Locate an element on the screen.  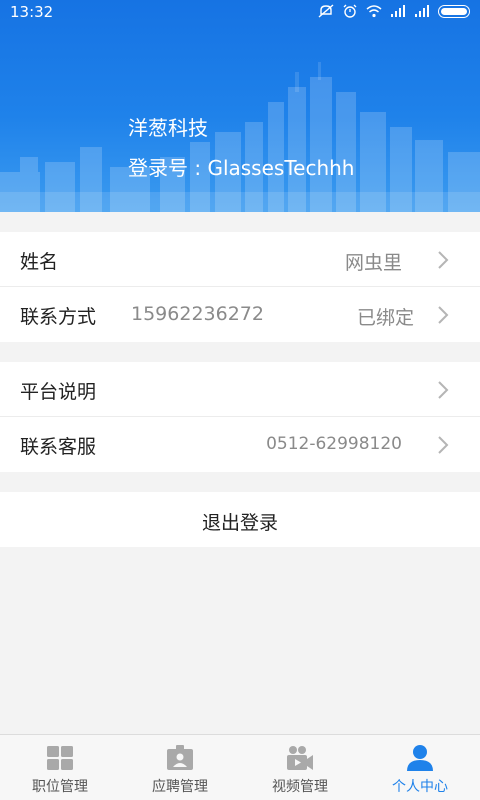
company-name: 洋葱科技 is located at coordinates (168, 128).